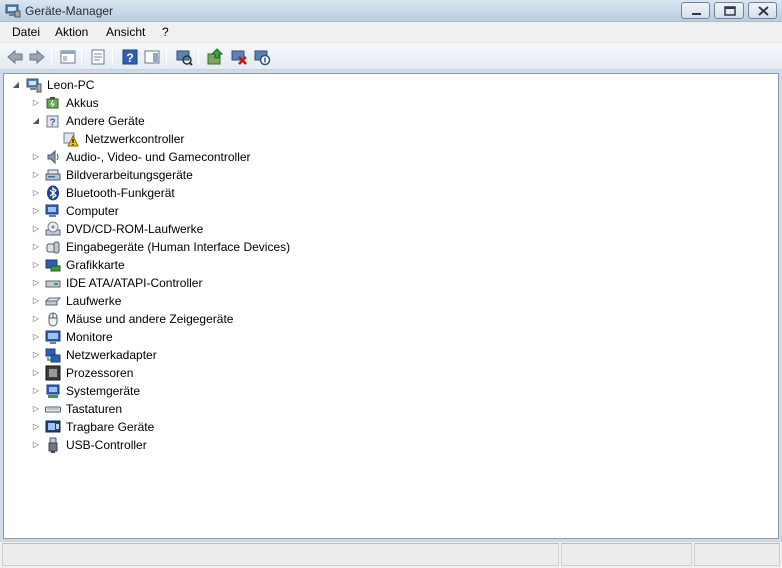 The width and height of the screenshot is (782, 568). I want to click on tree-item-tastaturen: ▷ Tastaturen, so click(391, 409).